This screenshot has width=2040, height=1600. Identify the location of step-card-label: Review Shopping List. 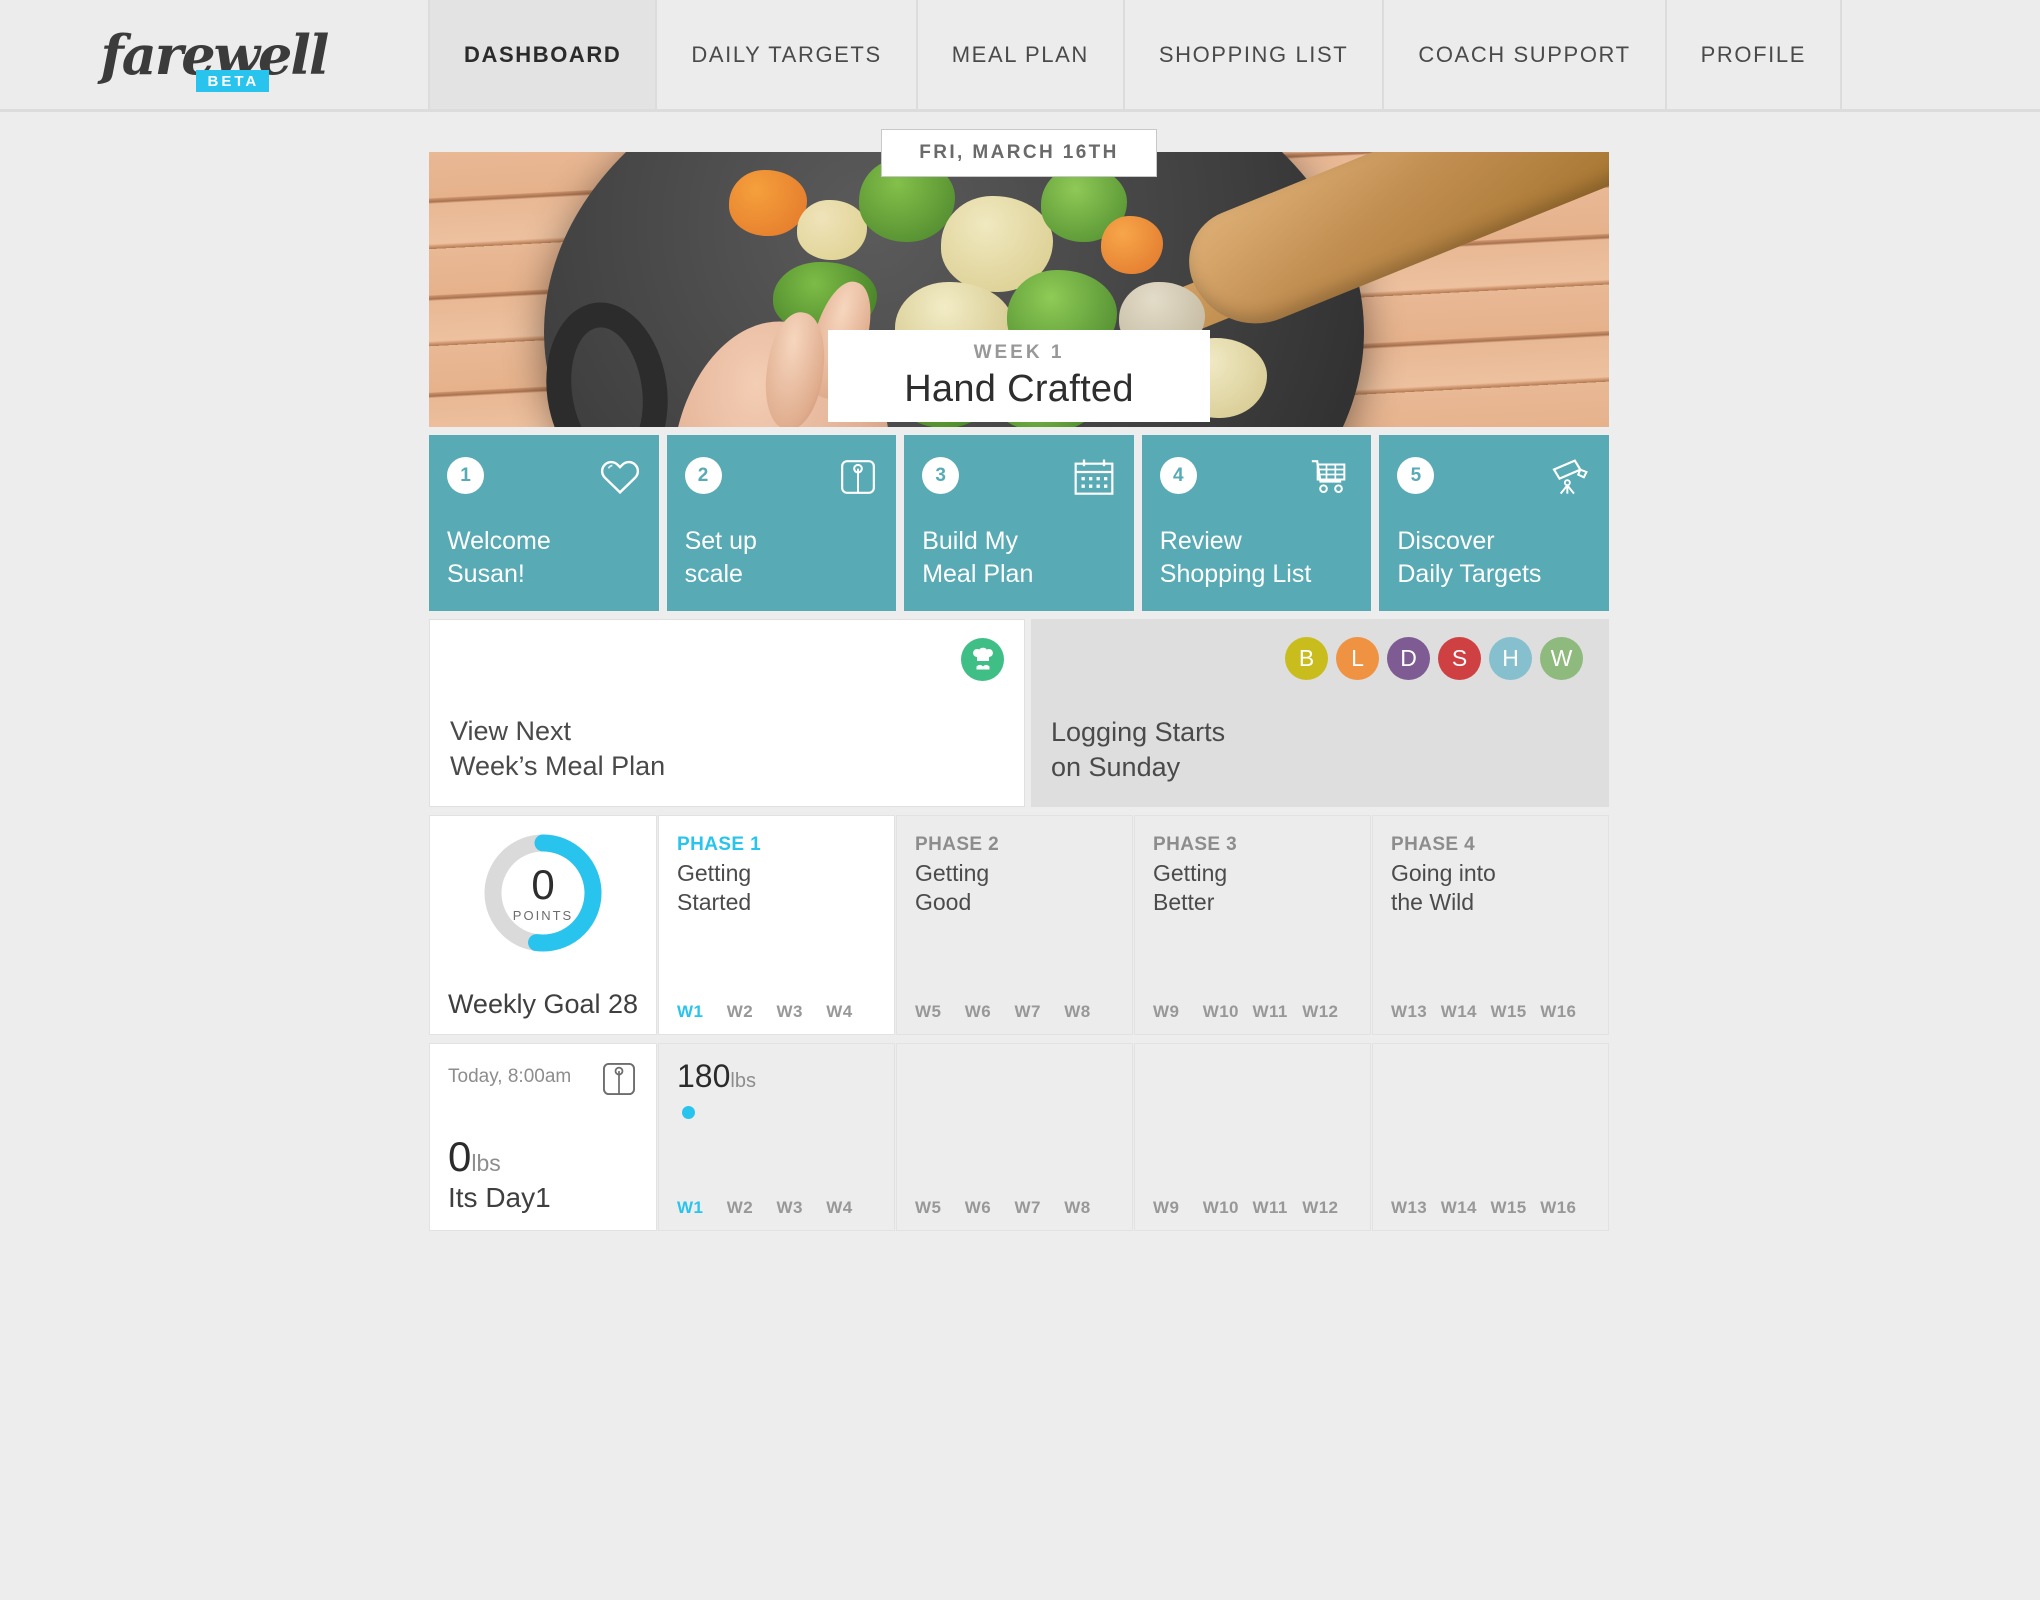
(1257, 558).